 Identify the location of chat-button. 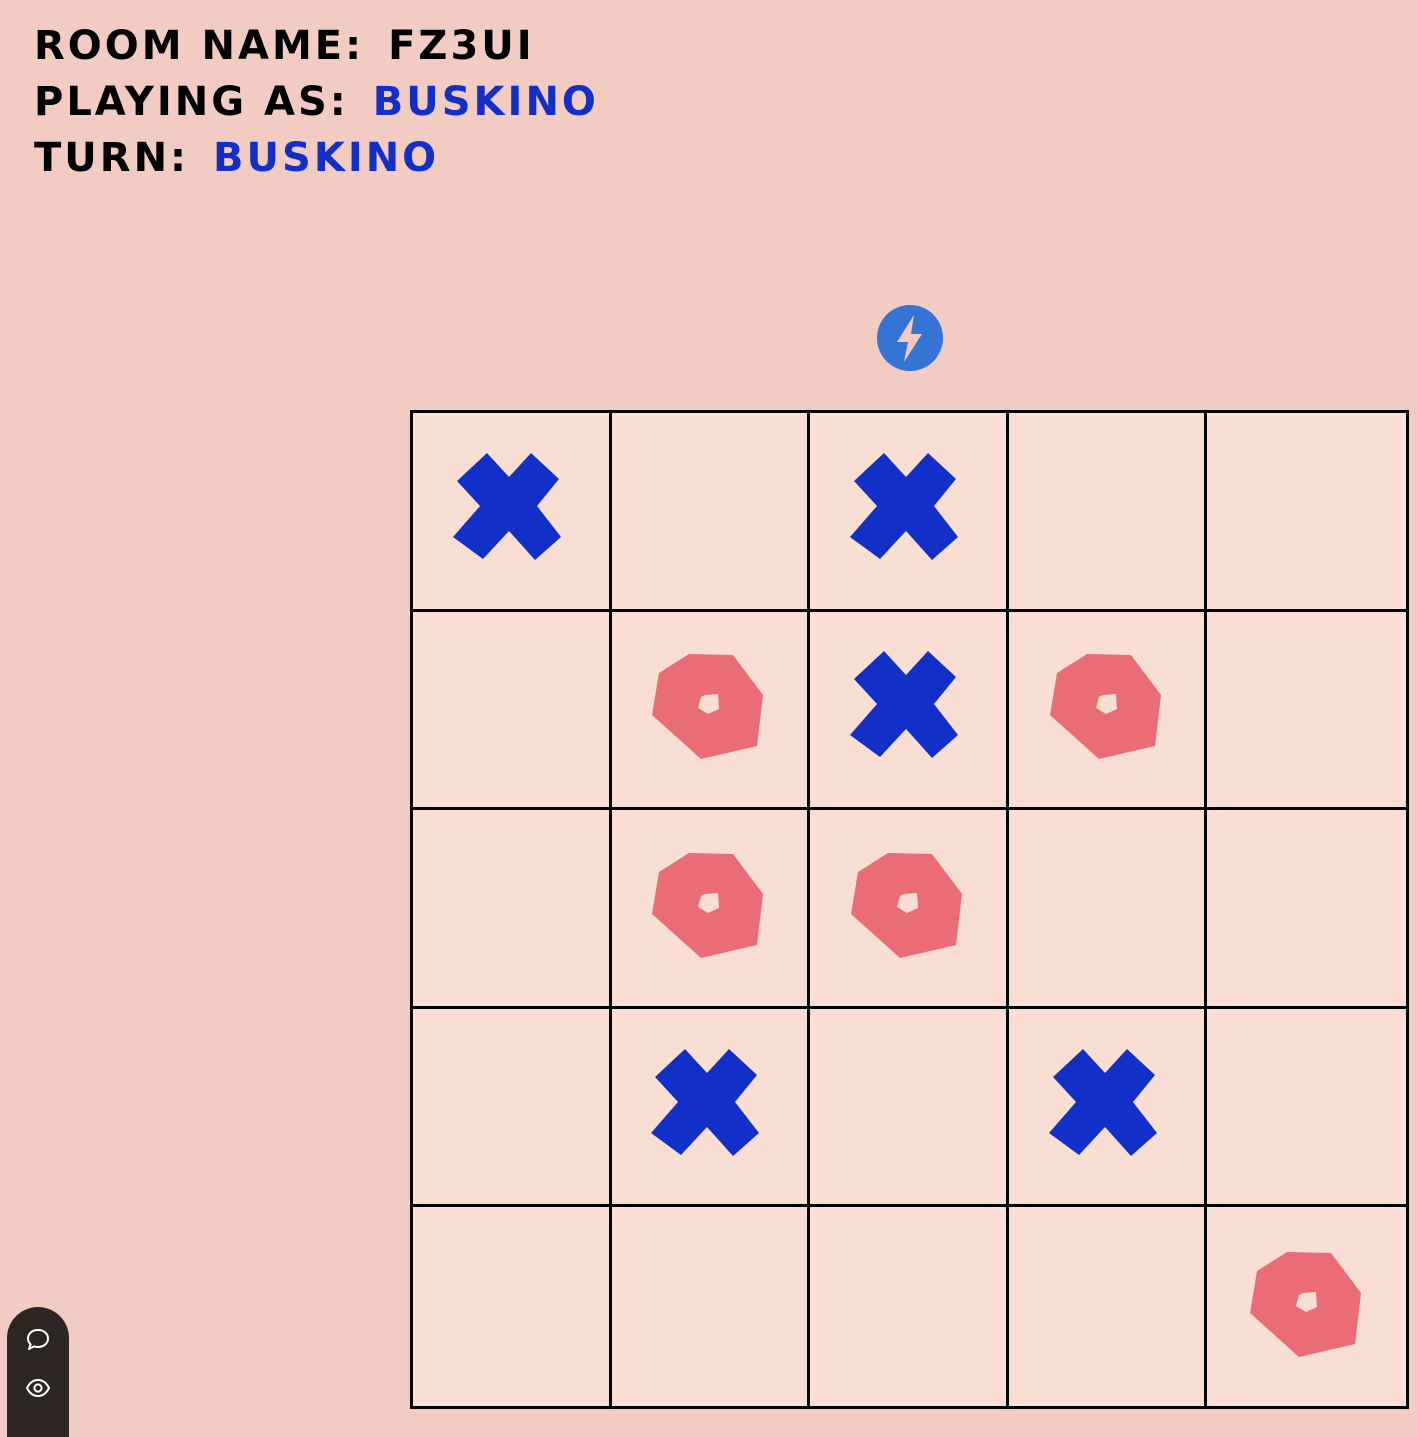
(38, 1340).